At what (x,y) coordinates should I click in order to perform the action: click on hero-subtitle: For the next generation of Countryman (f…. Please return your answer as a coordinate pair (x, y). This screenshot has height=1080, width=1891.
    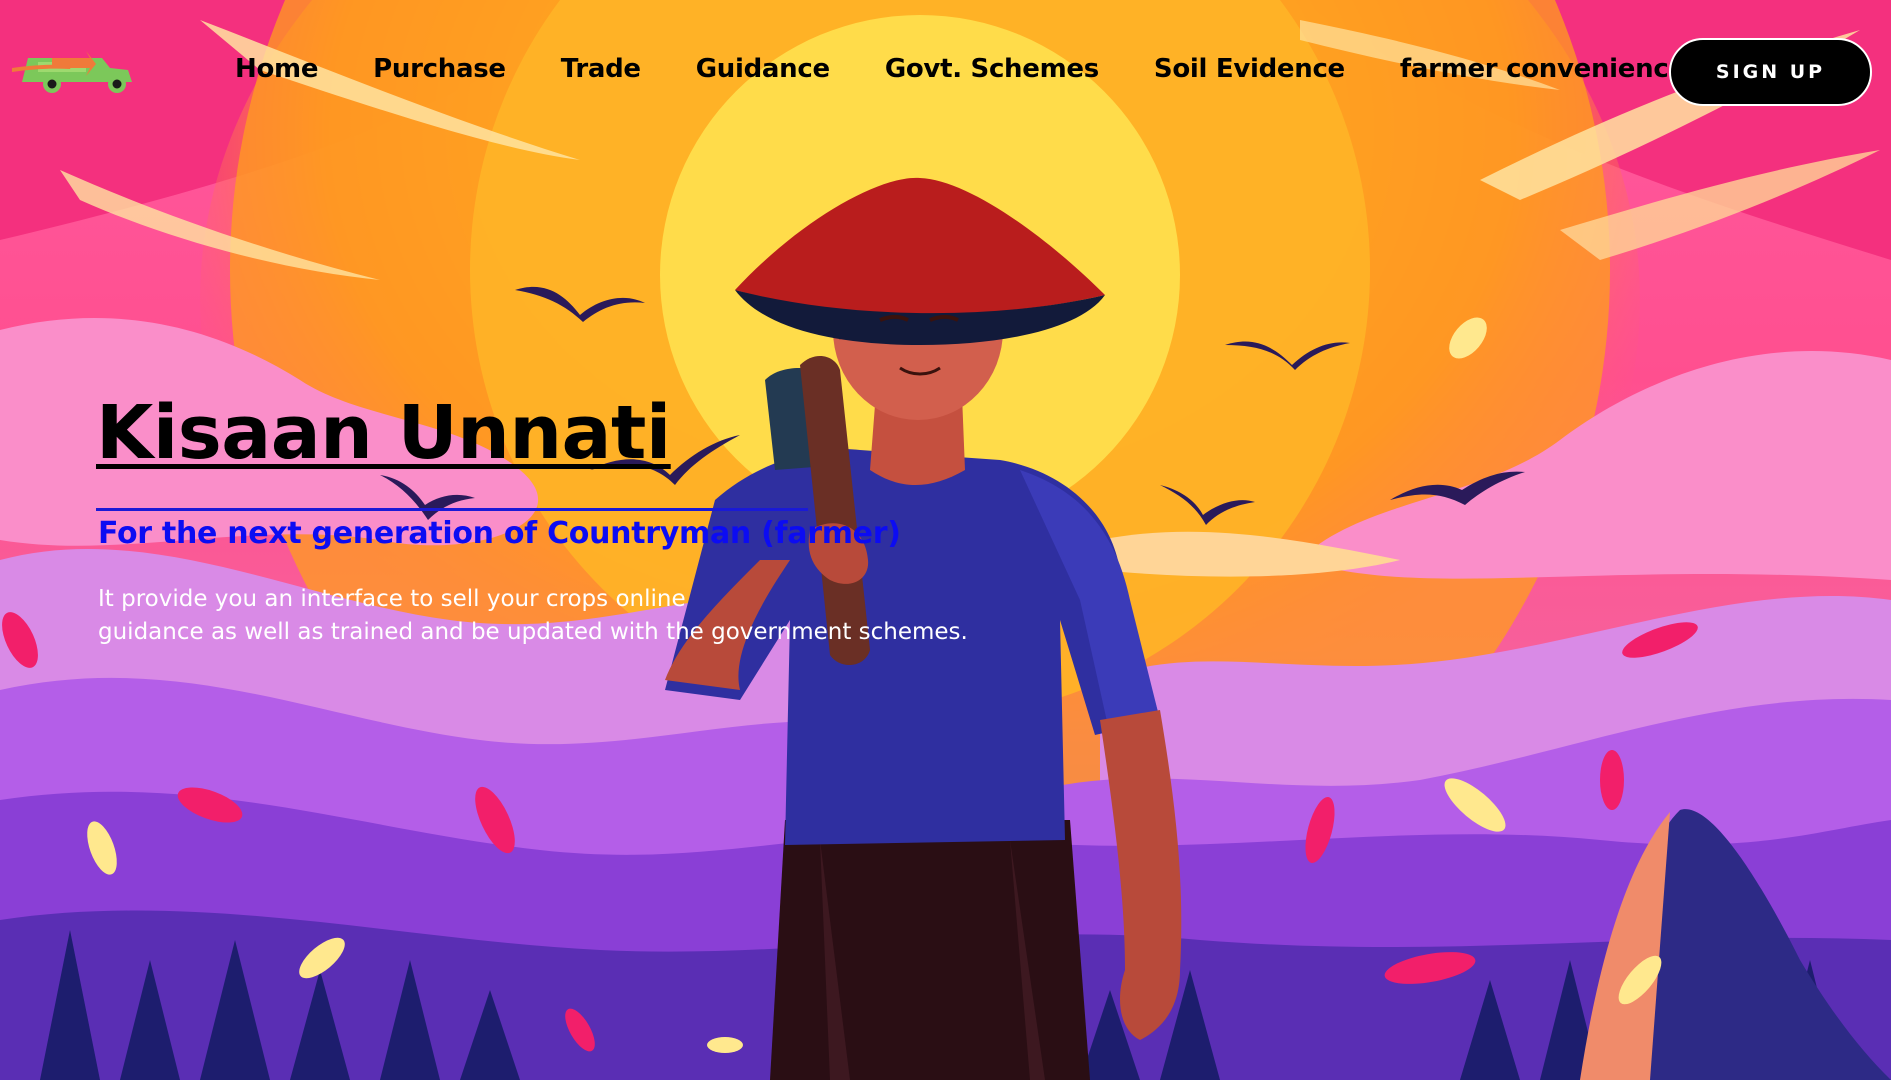
    Looking at the image, I should click on (499, 533).